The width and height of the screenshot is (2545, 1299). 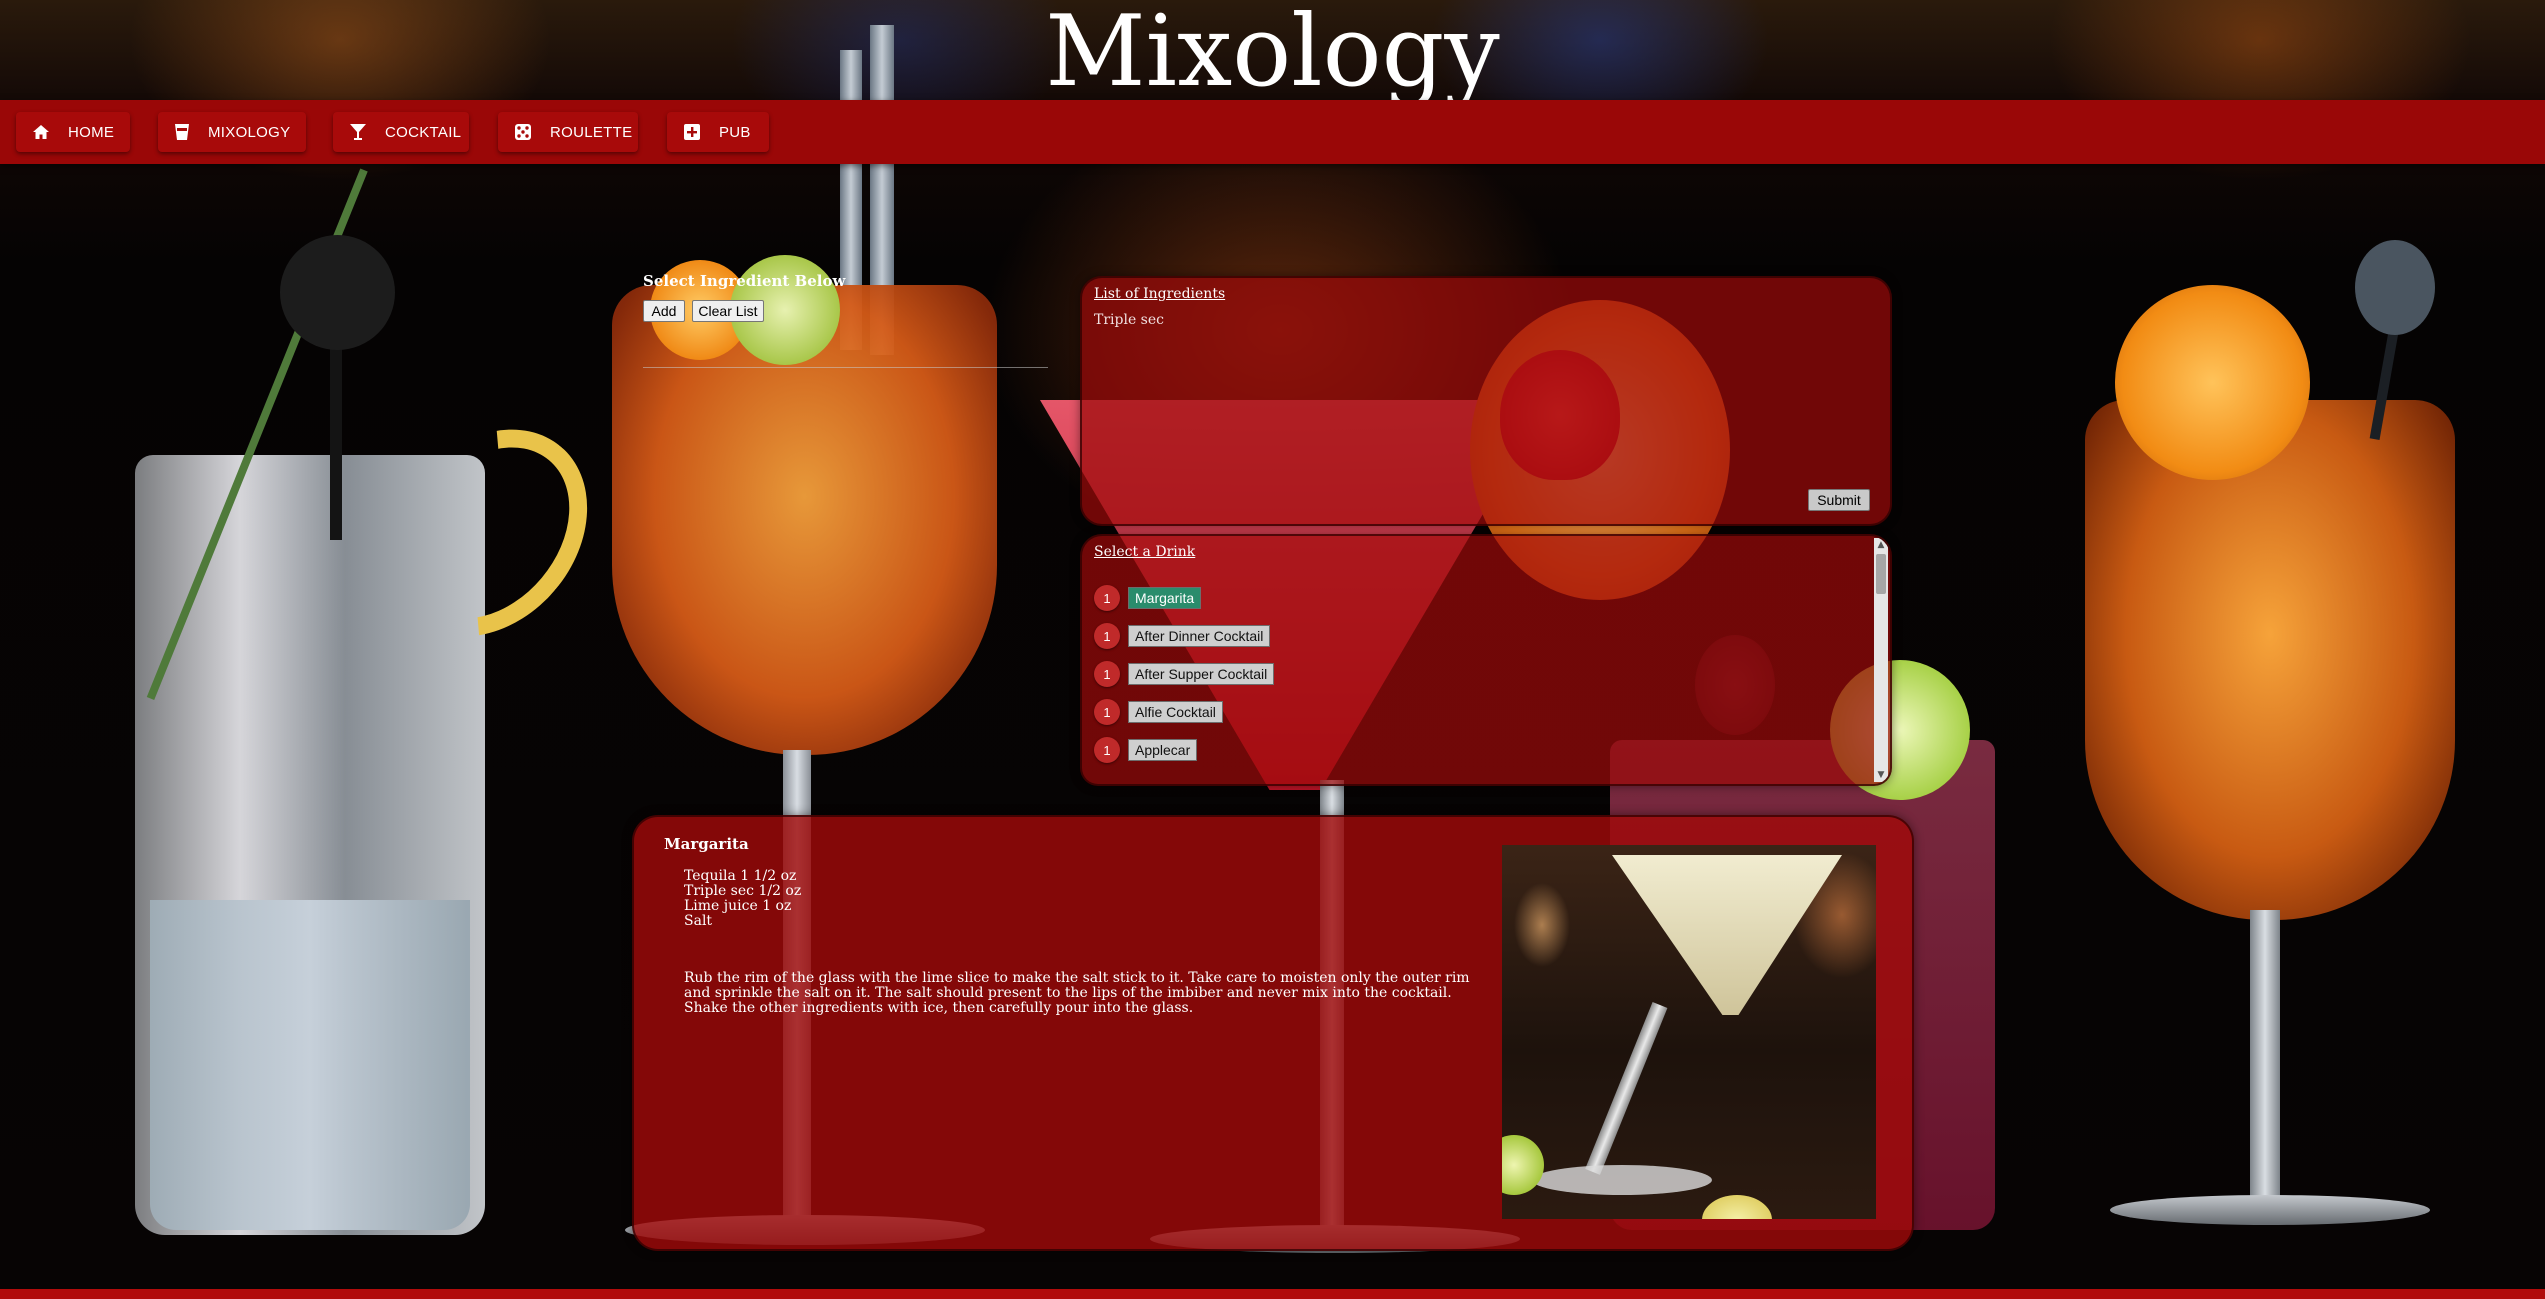 What do you see at coordinates (1881, 660) in the screenshot?
I see `drinks-scrollbar: ▲ ▼` at bounding box center [1881, 660].